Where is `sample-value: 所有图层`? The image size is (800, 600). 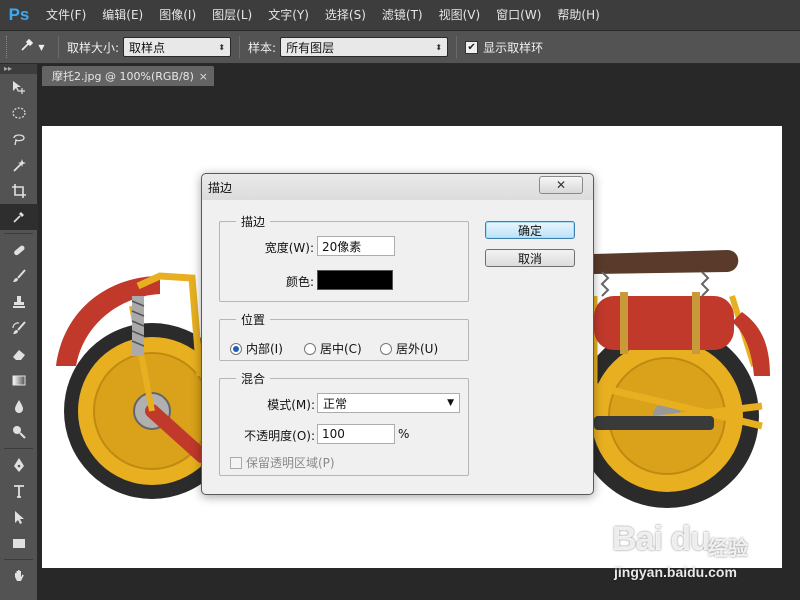
sample-value: 所有图层 is located at coordinates (310, 47).